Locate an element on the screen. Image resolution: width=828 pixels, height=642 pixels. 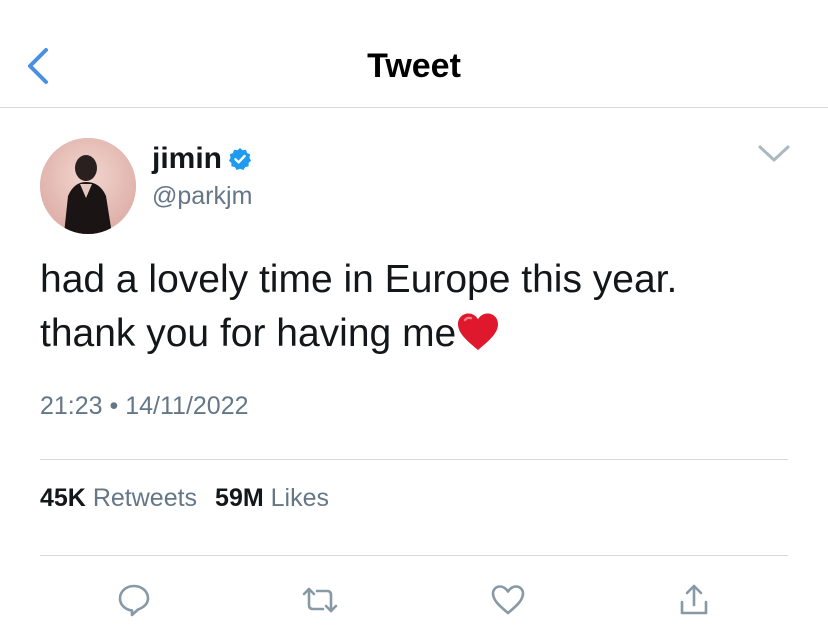
likes-count: 59M is located at coordinates (239, 498).